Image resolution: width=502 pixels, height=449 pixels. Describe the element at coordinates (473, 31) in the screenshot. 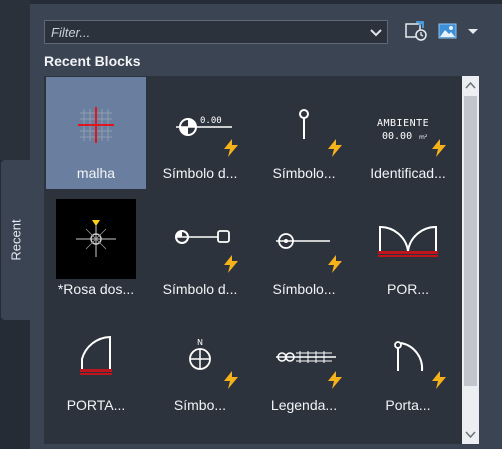

I see `dropdown-caret-icon` at that location.